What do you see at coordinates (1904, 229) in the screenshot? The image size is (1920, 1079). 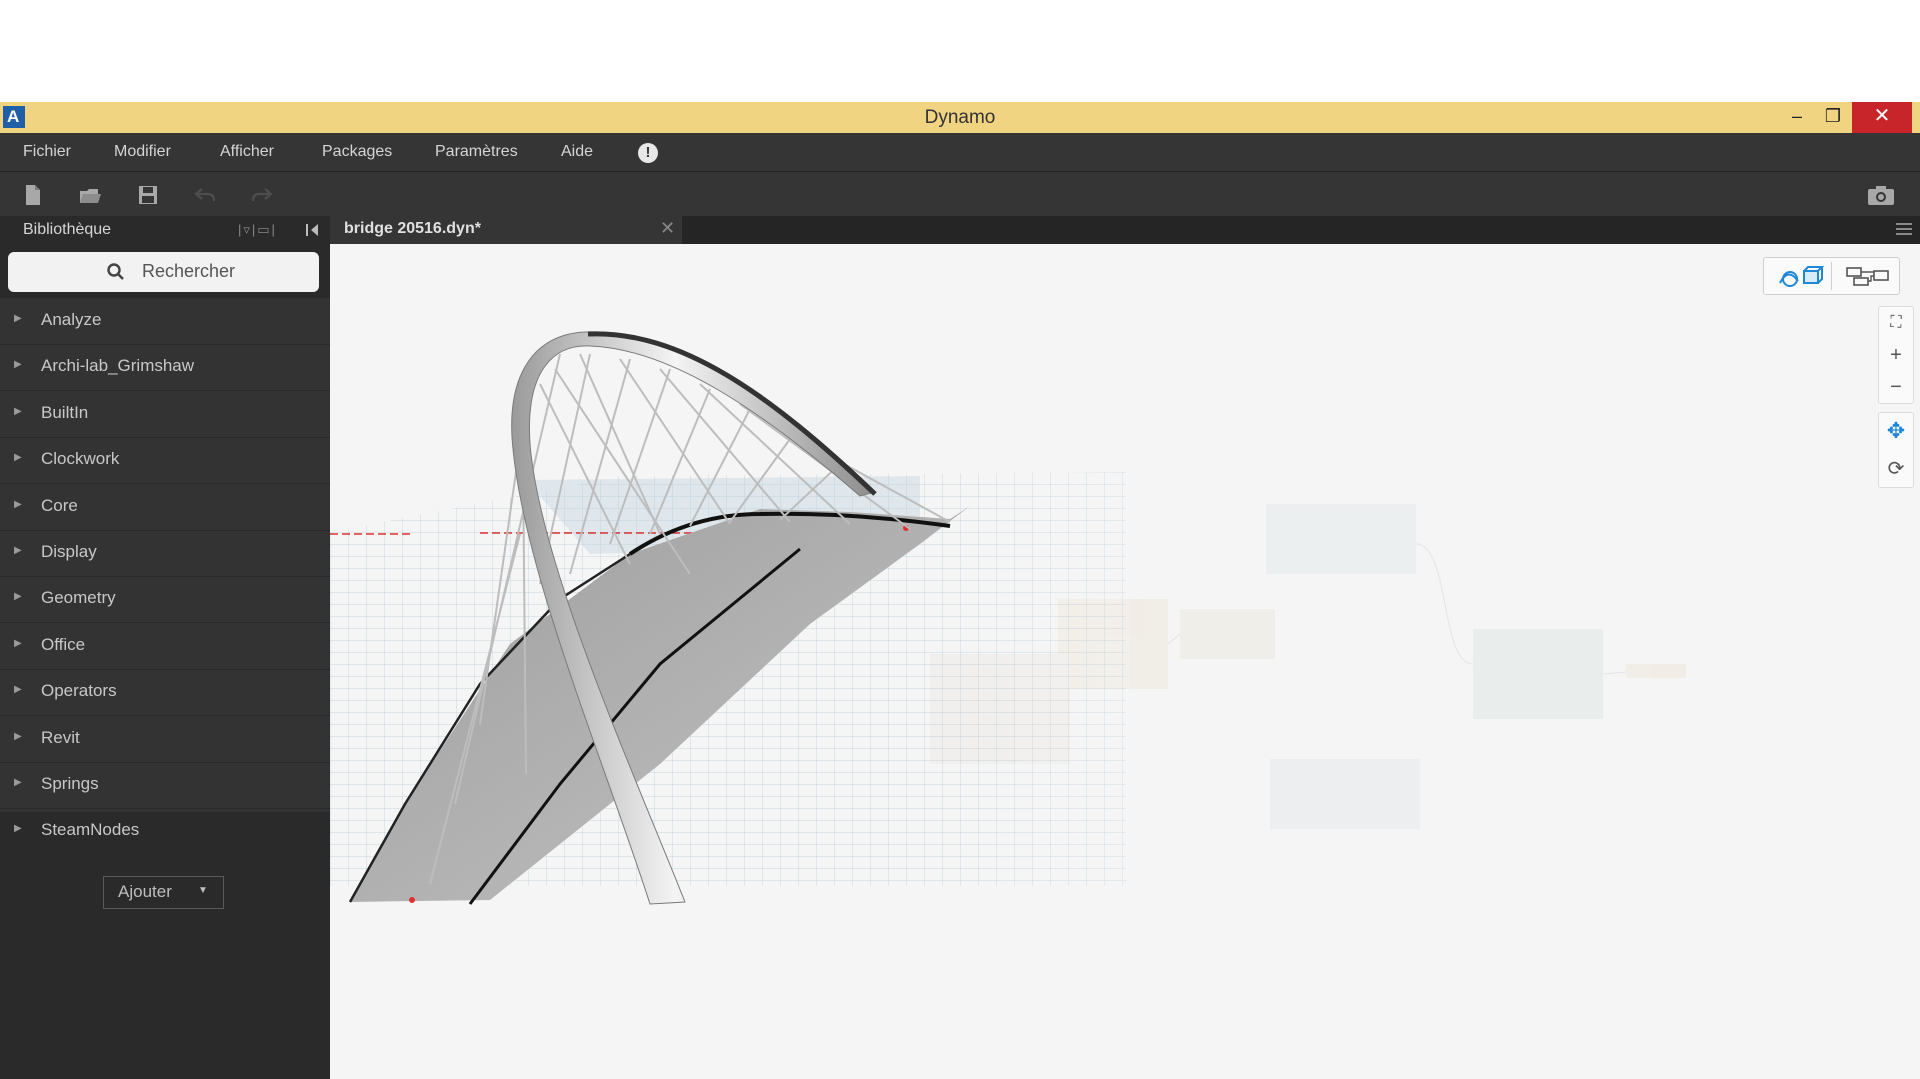 I see `tab-menu-icon` at bounding box center [1904, 229].